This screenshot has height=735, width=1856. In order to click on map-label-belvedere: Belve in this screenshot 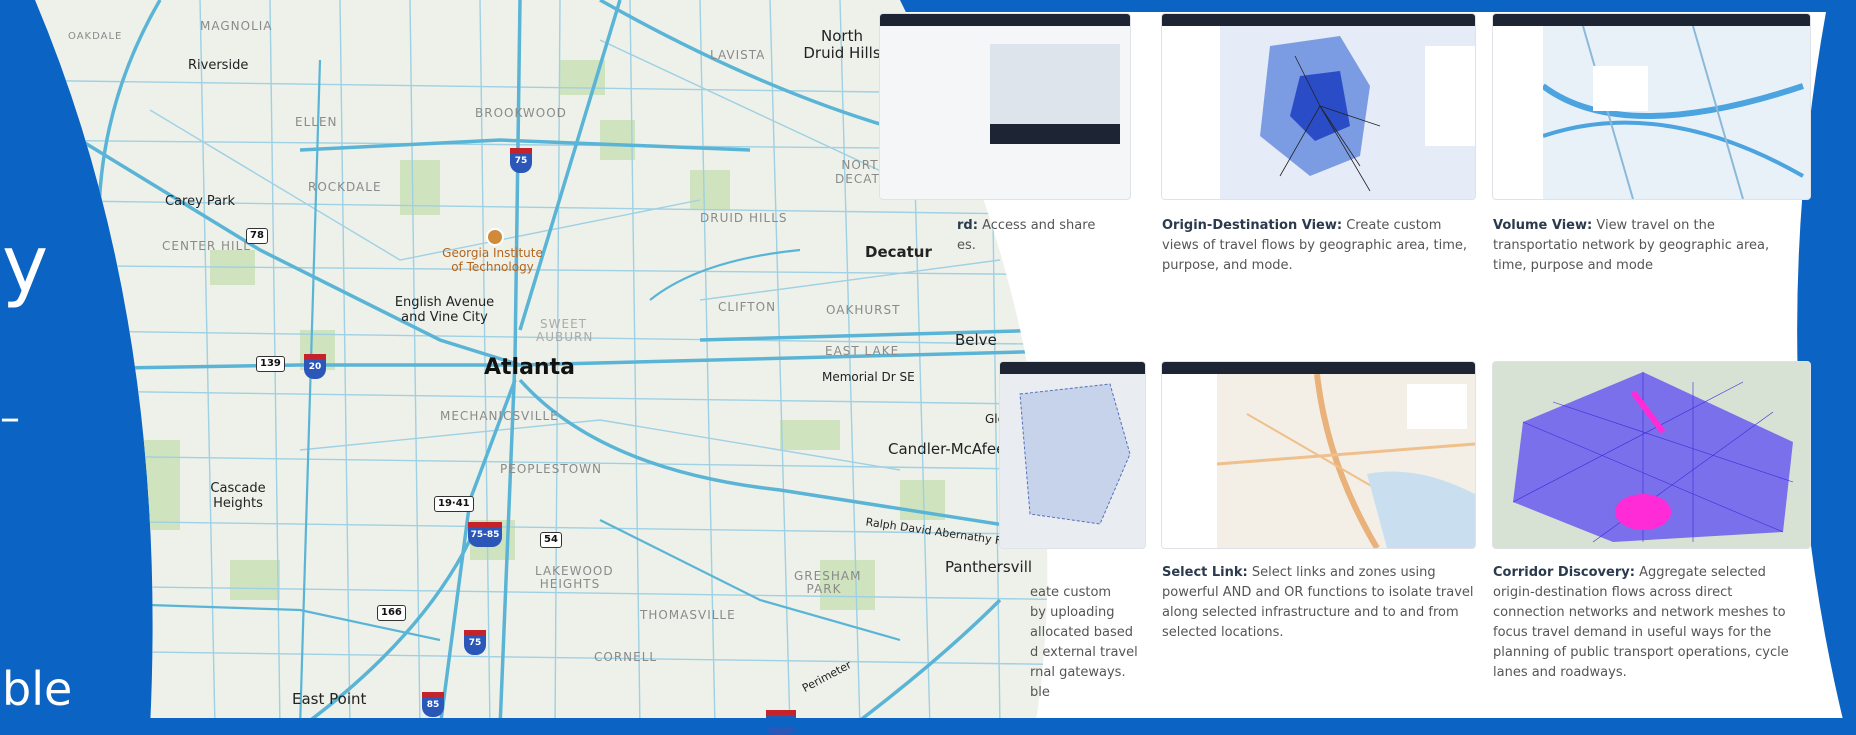, I will do `click(976, 340)`.